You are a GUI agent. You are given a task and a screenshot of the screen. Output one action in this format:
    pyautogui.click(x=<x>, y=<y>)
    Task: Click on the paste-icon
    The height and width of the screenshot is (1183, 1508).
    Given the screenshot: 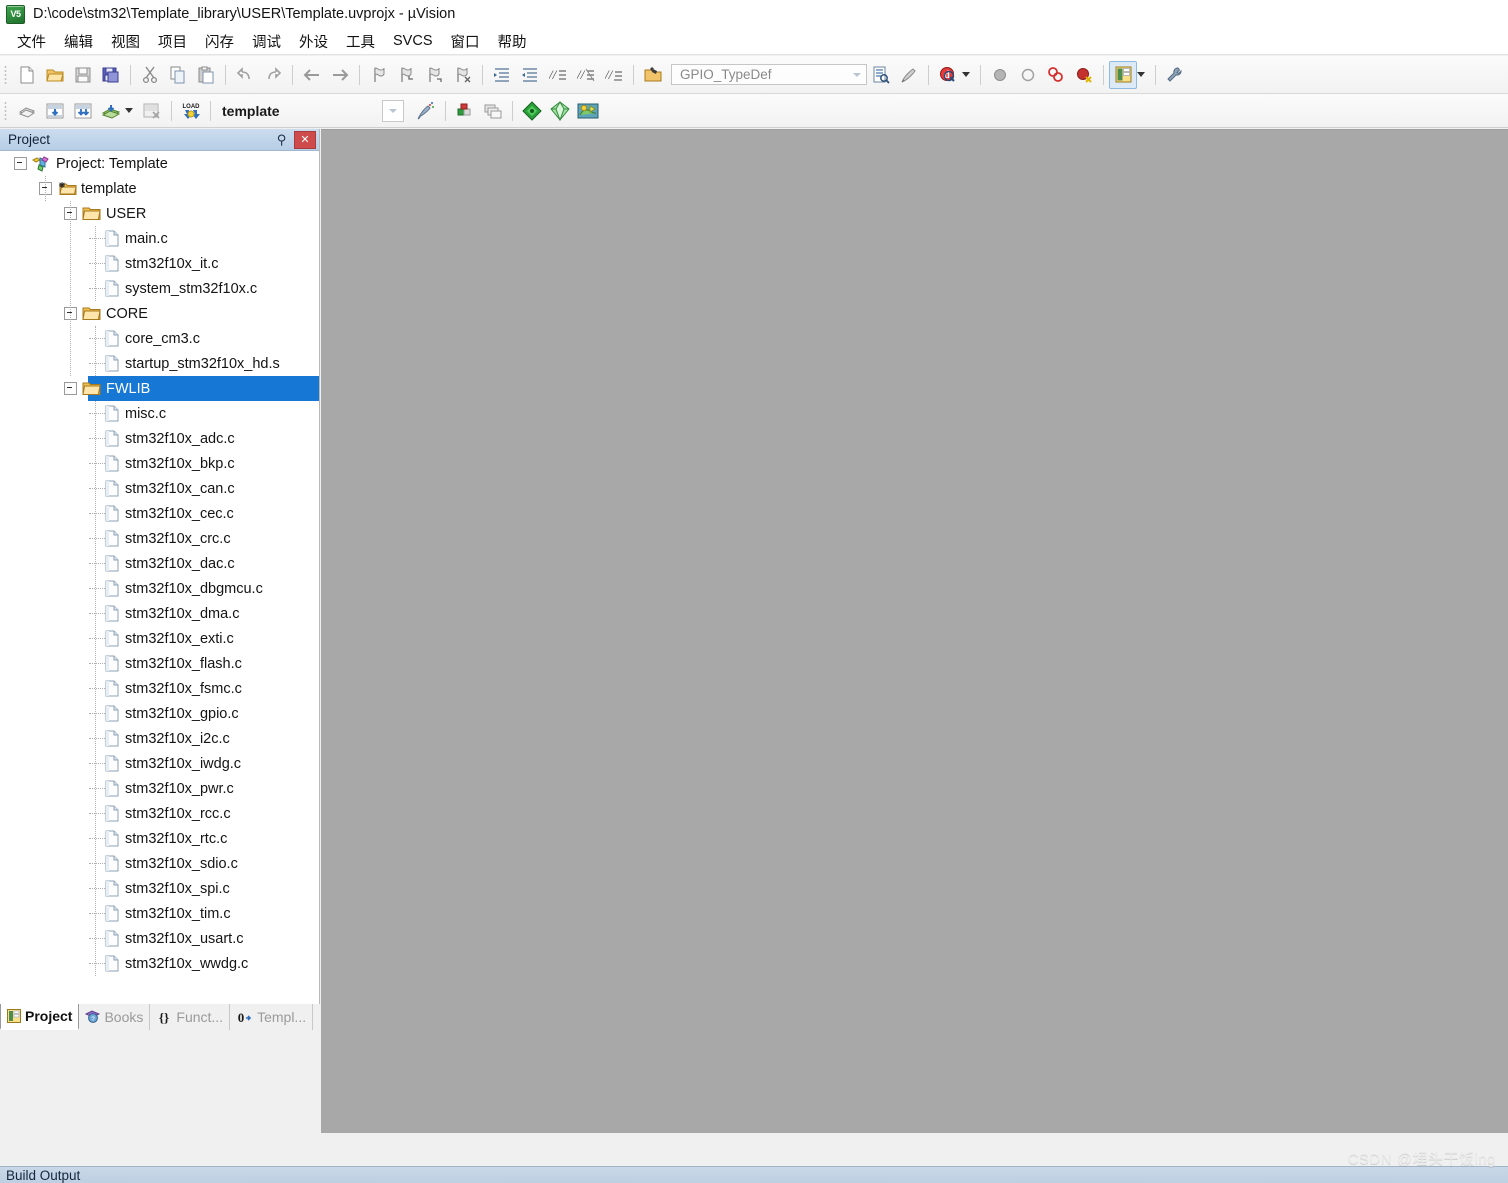 What is the action you would take?
    pyautogui.click(x=206, y=75)
    